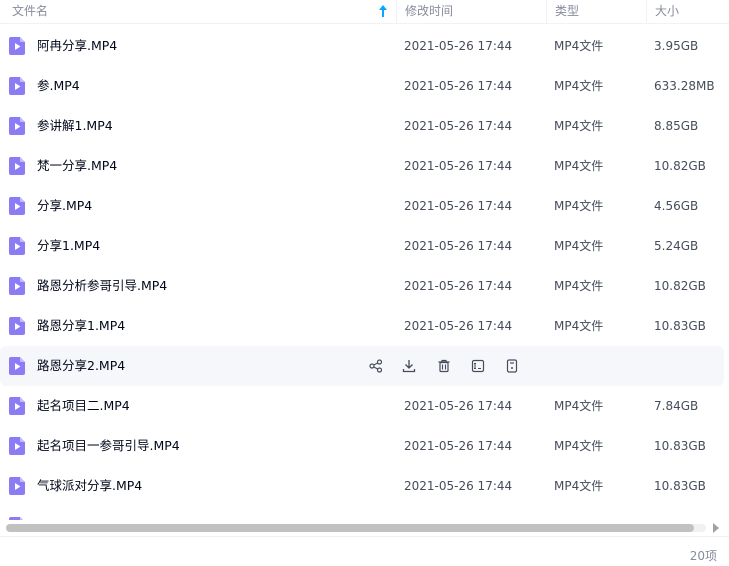  What do you see at coordinates (362, 246) in the screenshot?
I see `file-row: 分享1.MP4 2021-05-26 17:44 MP4文件 5.24GB` at bounding box center [362, 246].